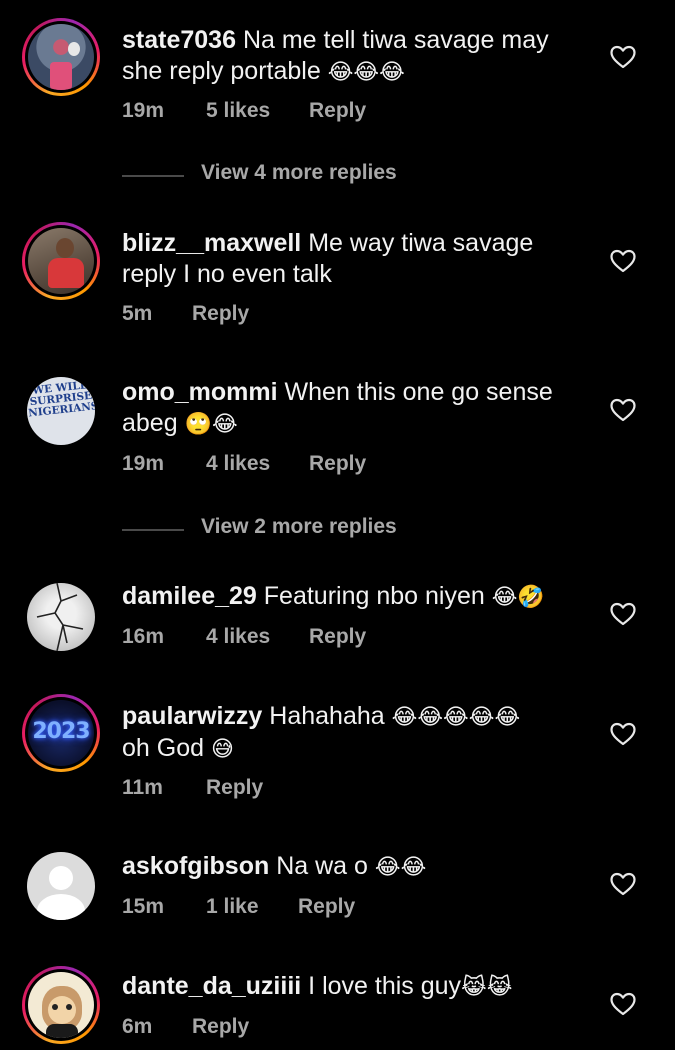 This screenshot has width=675, height=1050. I want to click on comment-emoji: 😂😂, so click(400, 867).